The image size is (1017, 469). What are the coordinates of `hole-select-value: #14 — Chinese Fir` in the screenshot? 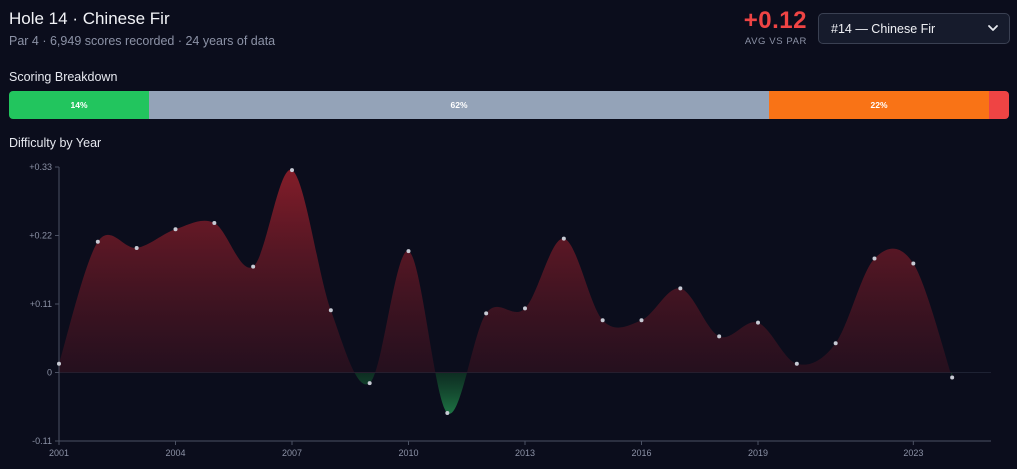 It's located at (883, 28).